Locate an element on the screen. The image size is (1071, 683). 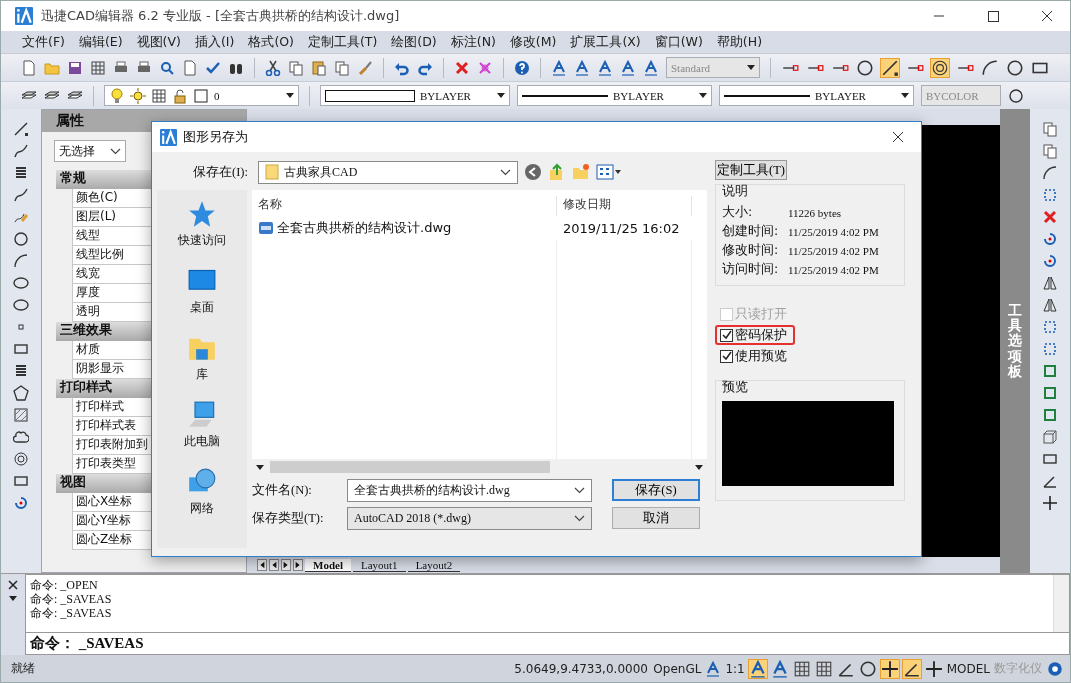
window-title: 迅捷CAD编辑器 6.2 专业版 - [全套古典拱桥的结构设计.dwg] is located at coordinates (221, 16).